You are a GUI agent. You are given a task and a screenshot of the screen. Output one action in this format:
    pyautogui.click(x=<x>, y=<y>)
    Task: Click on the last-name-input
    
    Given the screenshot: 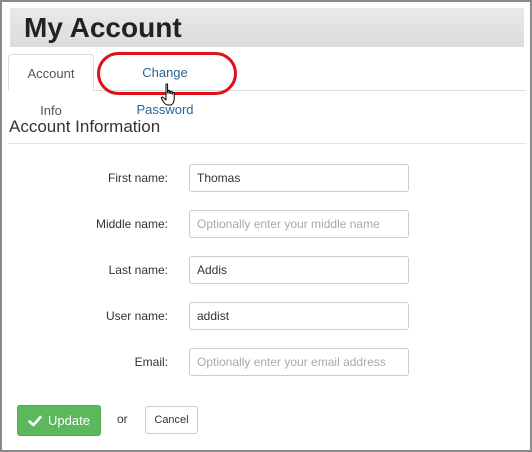 What is the action you would take?
    pyautogui.click(x=299, y=270)
    